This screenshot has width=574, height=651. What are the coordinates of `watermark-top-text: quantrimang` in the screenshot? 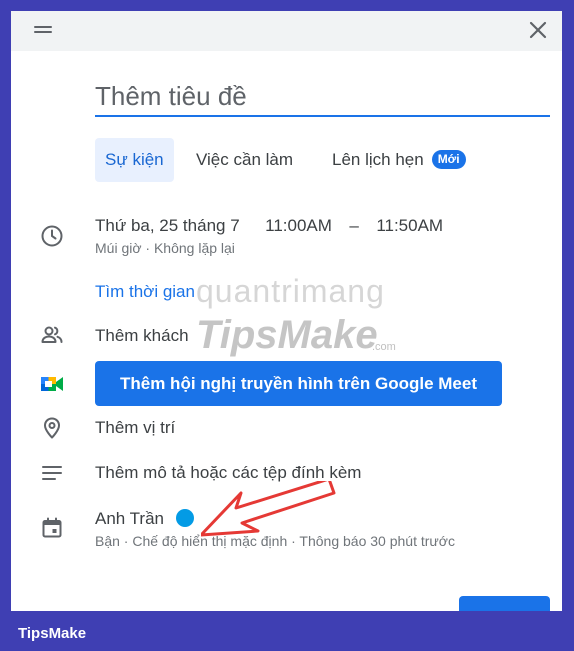 It's located at (290, 291).